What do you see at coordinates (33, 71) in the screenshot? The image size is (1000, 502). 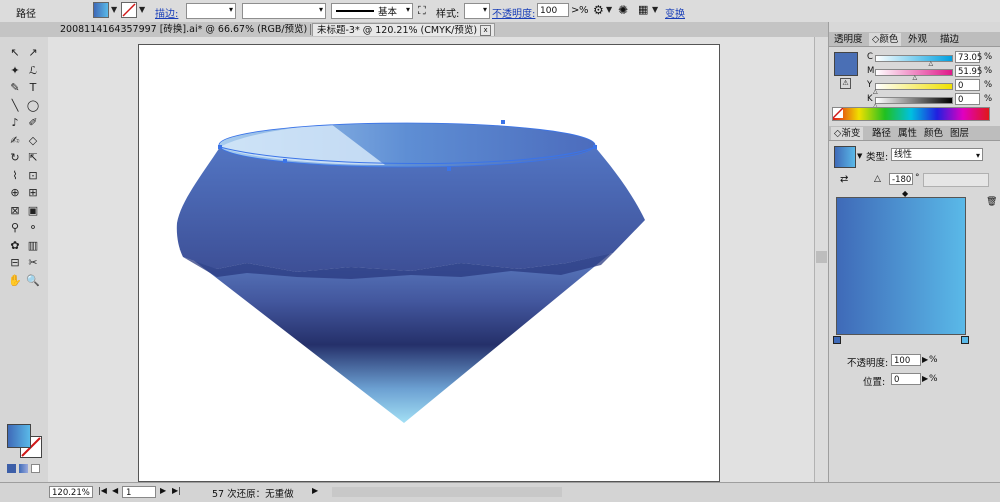 I see `lasso-tool: ℒ` at bounding box center [33, 71].